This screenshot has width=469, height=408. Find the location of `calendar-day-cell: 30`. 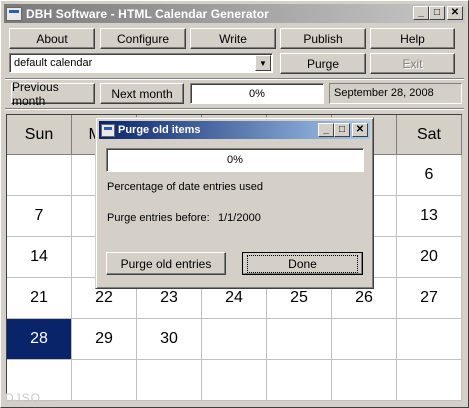

calendar-day-cell: 30 is located at coordinates (169, 339).